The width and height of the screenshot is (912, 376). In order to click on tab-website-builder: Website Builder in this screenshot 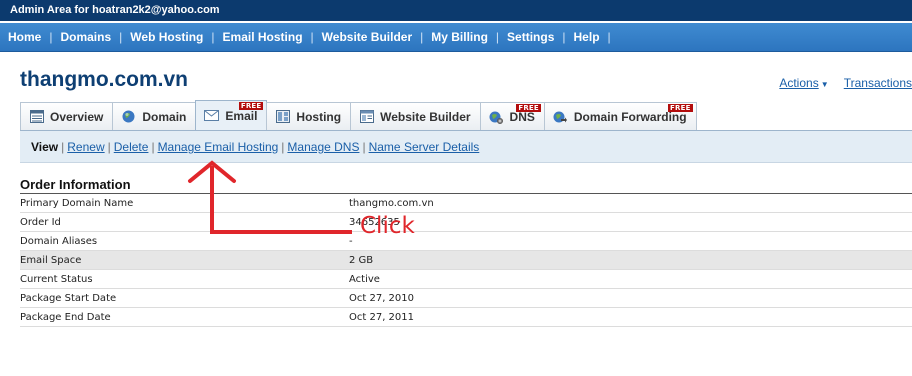, I will do `click(415, 116)`.